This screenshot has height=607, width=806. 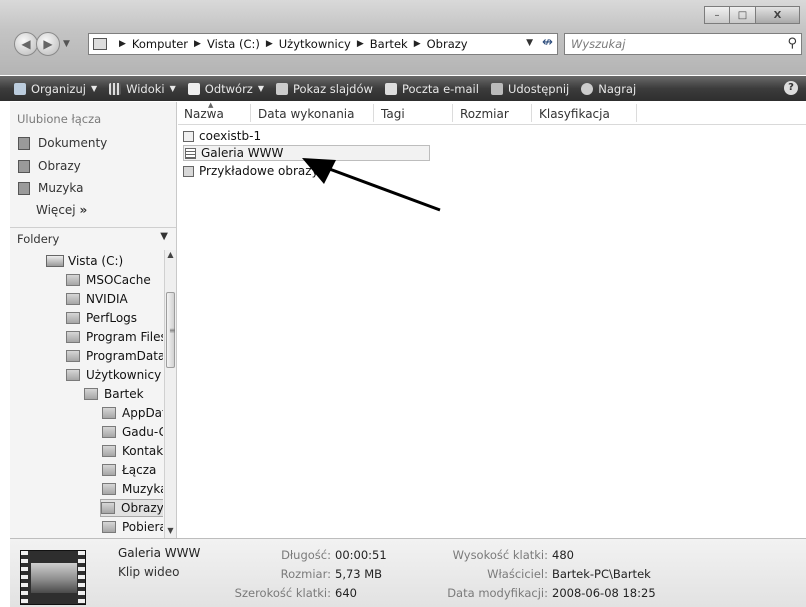 What do you see at coordinates (563, 555) in the screenshot?
I see `frame-height-value: 480` at bounding box center [563, 555].